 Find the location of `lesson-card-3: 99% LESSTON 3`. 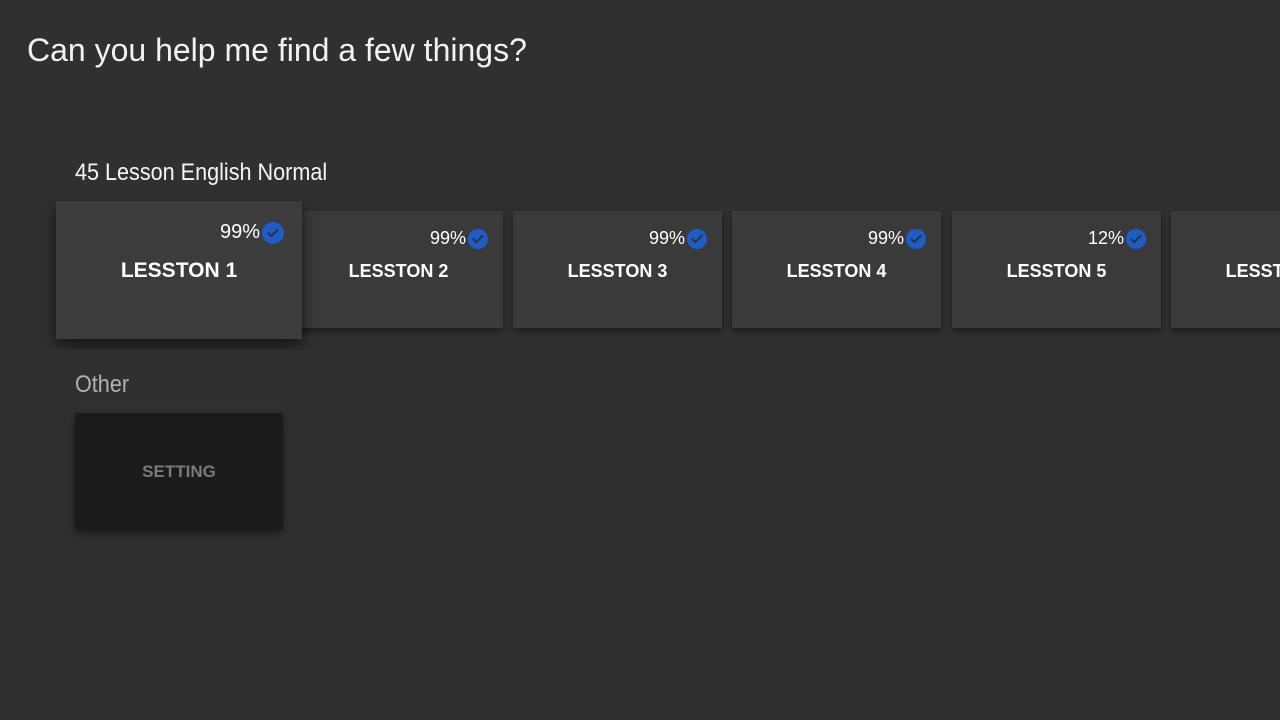

lesson-card-3: 99% LESSTON 3 is located at coordinates (617, 269).